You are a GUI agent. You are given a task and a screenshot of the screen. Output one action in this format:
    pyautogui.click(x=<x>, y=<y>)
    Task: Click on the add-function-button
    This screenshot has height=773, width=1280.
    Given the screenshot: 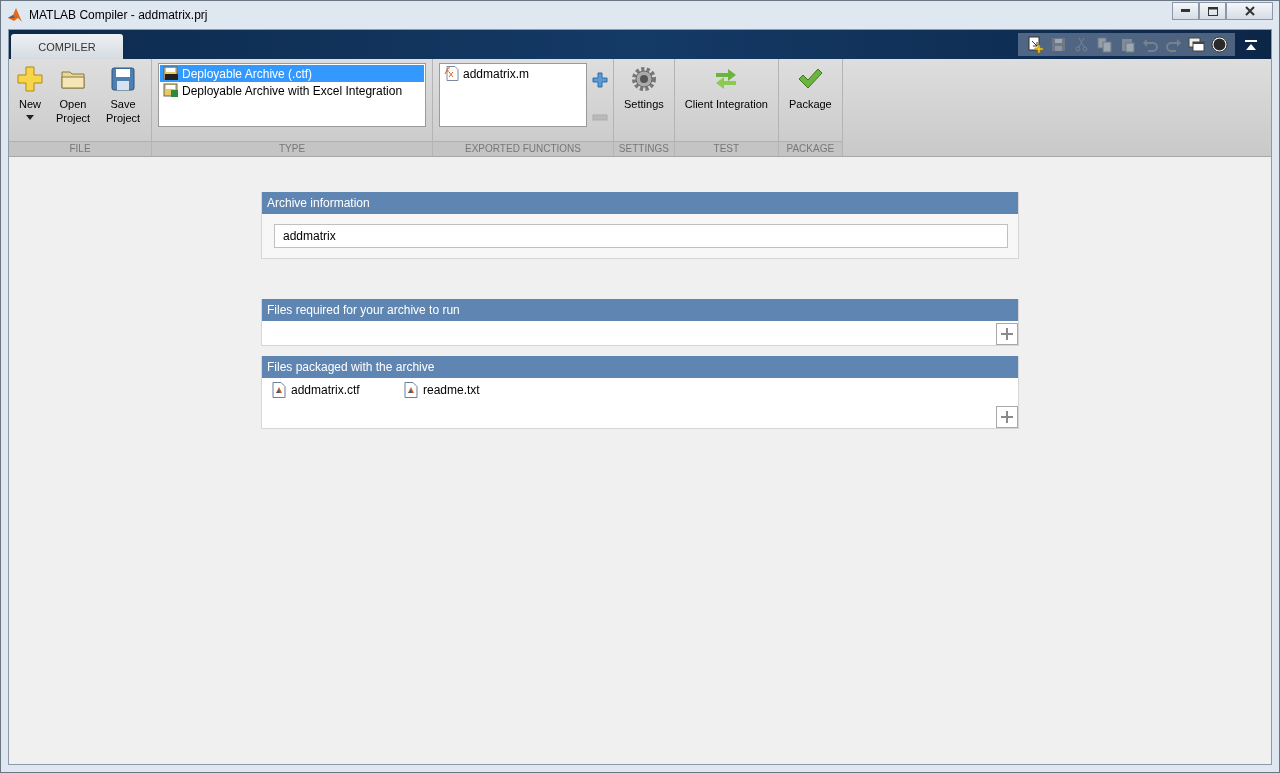 What is the action you would take?
    pyautogui.click(x=600, y=80)
    